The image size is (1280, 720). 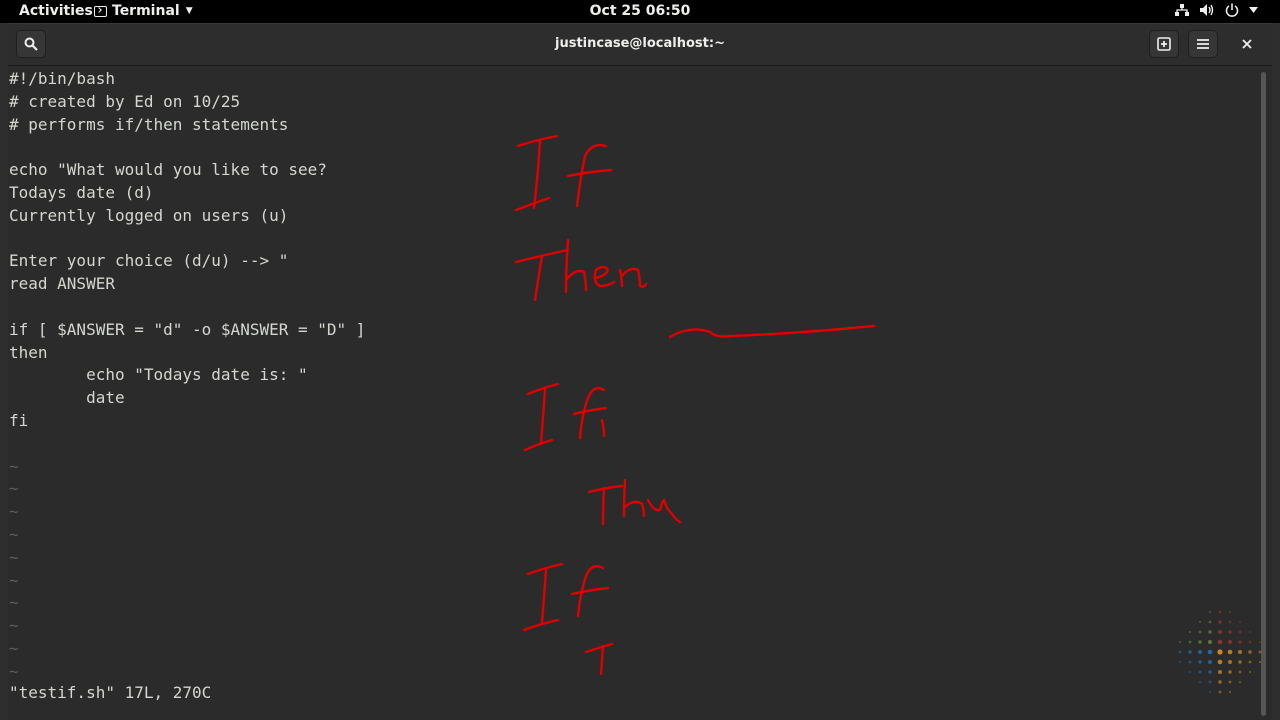 I want to click on watermark-logo, so click(x=1220, y=652).